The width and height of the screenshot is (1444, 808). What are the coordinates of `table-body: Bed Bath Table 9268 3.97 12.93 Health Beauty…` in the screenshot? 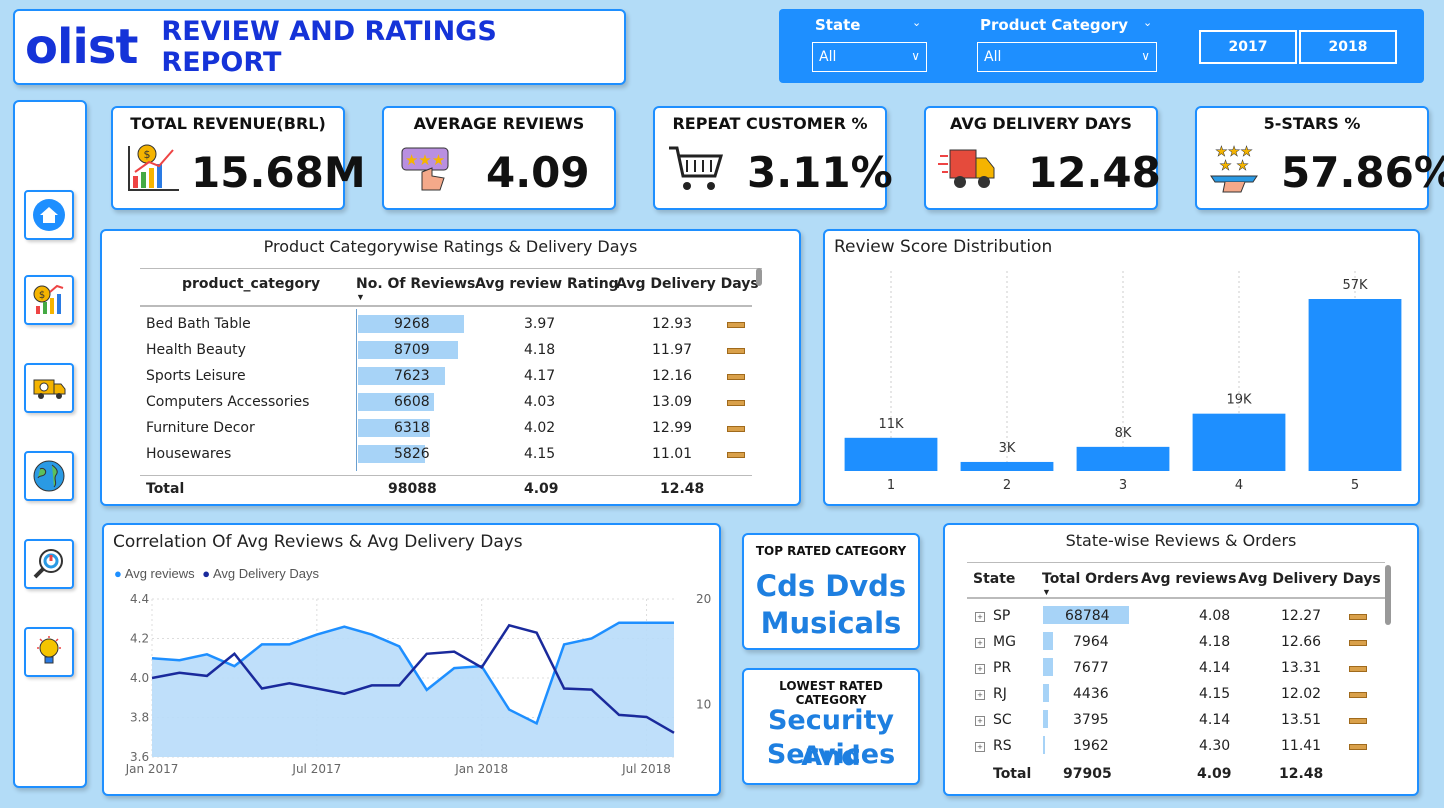 It's located at (452, 390).